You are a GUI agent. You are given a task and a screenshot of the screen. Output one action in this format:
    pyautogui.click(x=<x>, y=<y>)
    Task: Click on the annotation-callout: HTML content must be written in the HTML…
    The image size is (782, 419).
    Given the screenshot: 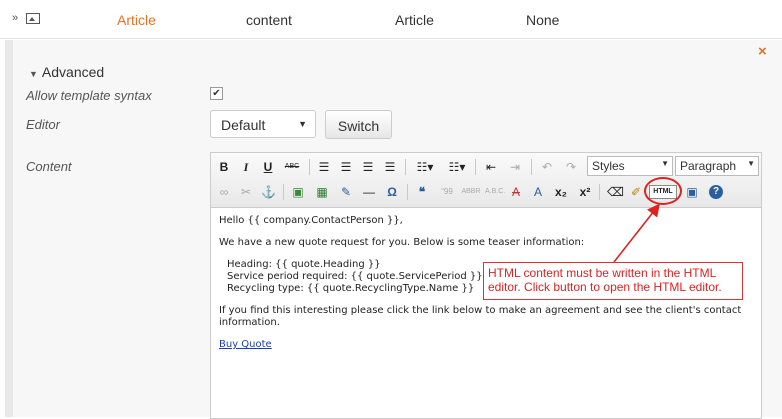 What is the action you would take?
    pyautogui.click(x=613, y=281)
    